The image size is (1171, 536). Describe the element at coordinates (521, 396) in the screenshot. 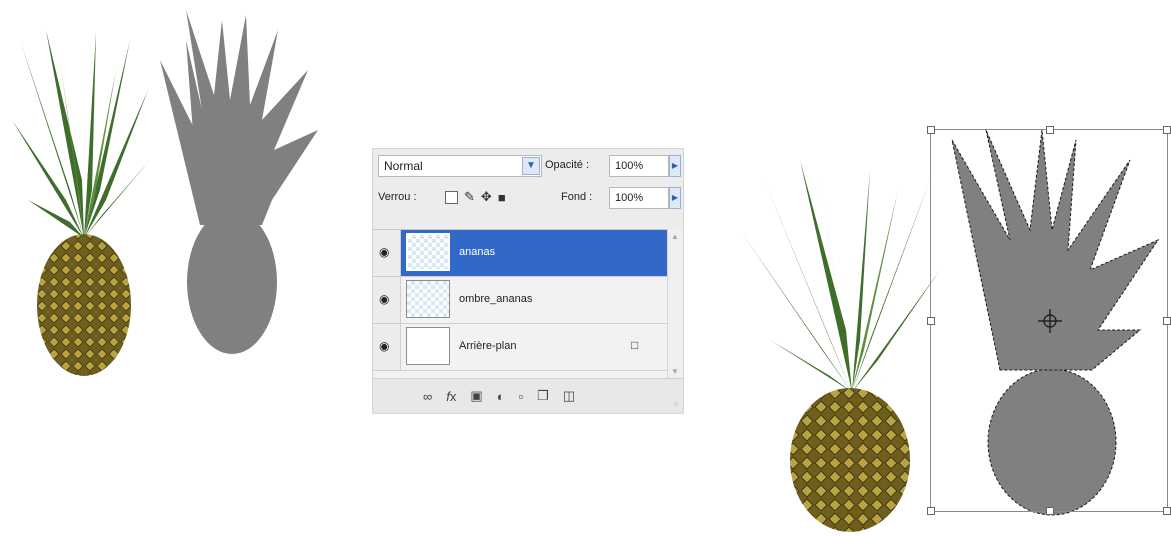

I see `folder-icon: ▫` at that location.